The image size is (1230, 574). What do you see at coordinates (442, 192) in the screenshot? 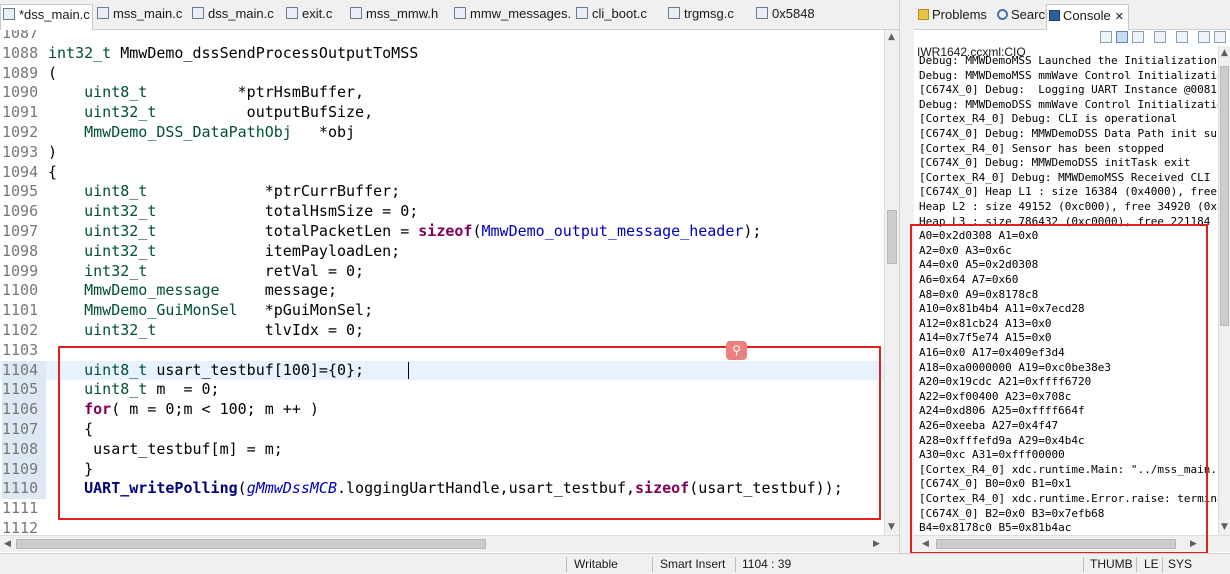
I see `code-line: 1095 uint8_t *ptrCurrBuffer;` at bounding box center [442, 192].